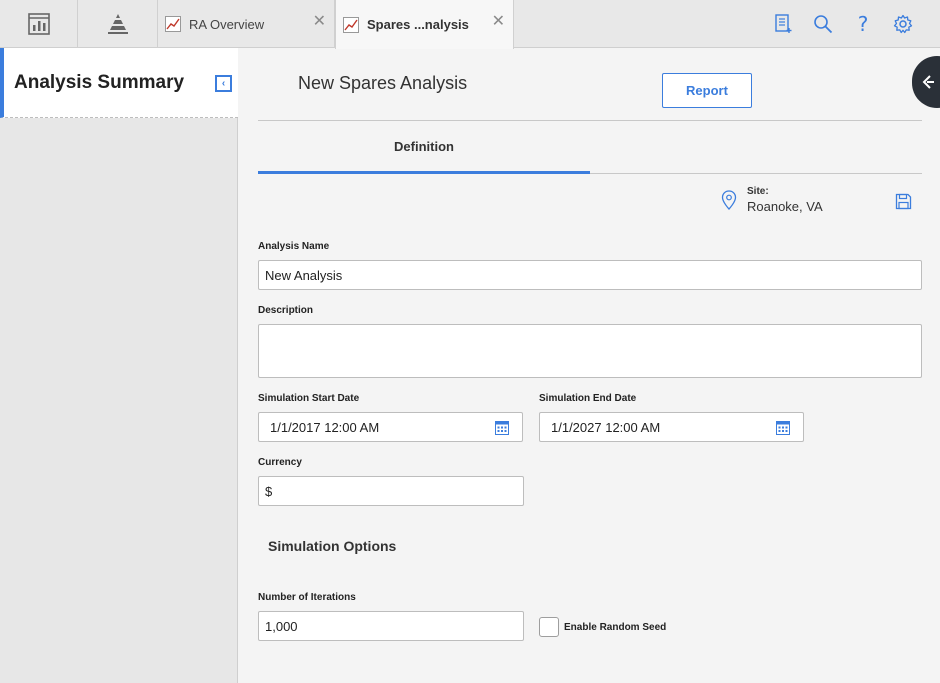 This screenshot has width=940, height=683. What do you see at coordinates (325, 427) in the screenshot?
I see `start-date-value: 1/1/2017 12:00 AM` at bounding box center [325, 427].